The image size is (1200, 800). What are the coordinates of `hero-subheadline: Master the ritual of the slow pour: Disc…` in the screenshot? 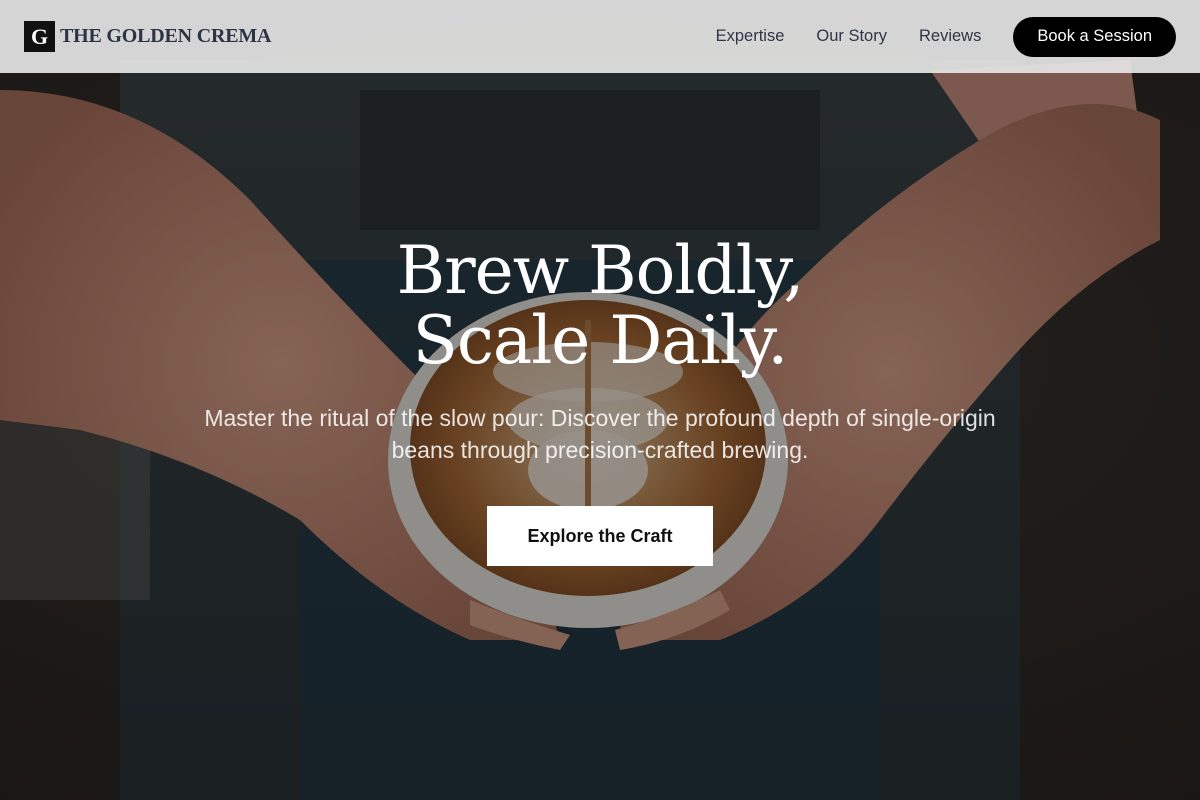 It's located at (600, 434).